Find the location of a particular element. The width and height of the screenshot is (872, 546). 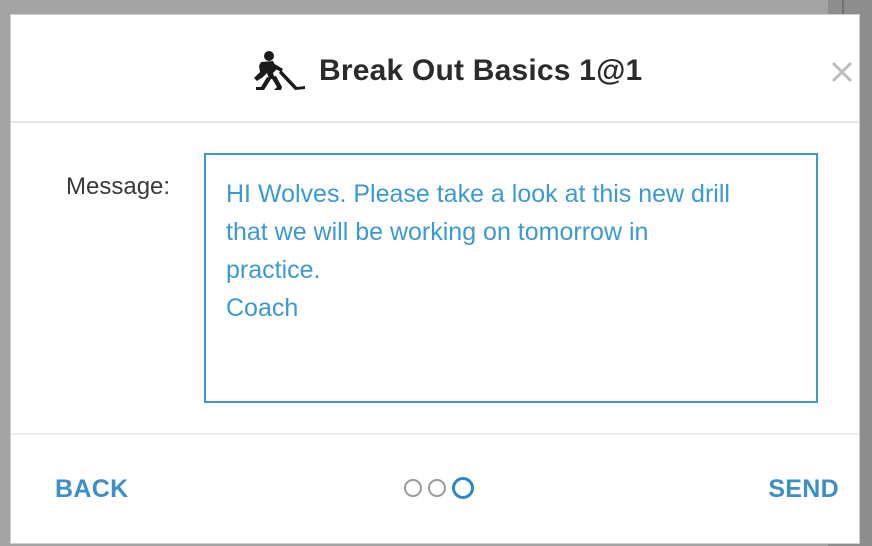

step-indicator is located at coordinates (439, 488).